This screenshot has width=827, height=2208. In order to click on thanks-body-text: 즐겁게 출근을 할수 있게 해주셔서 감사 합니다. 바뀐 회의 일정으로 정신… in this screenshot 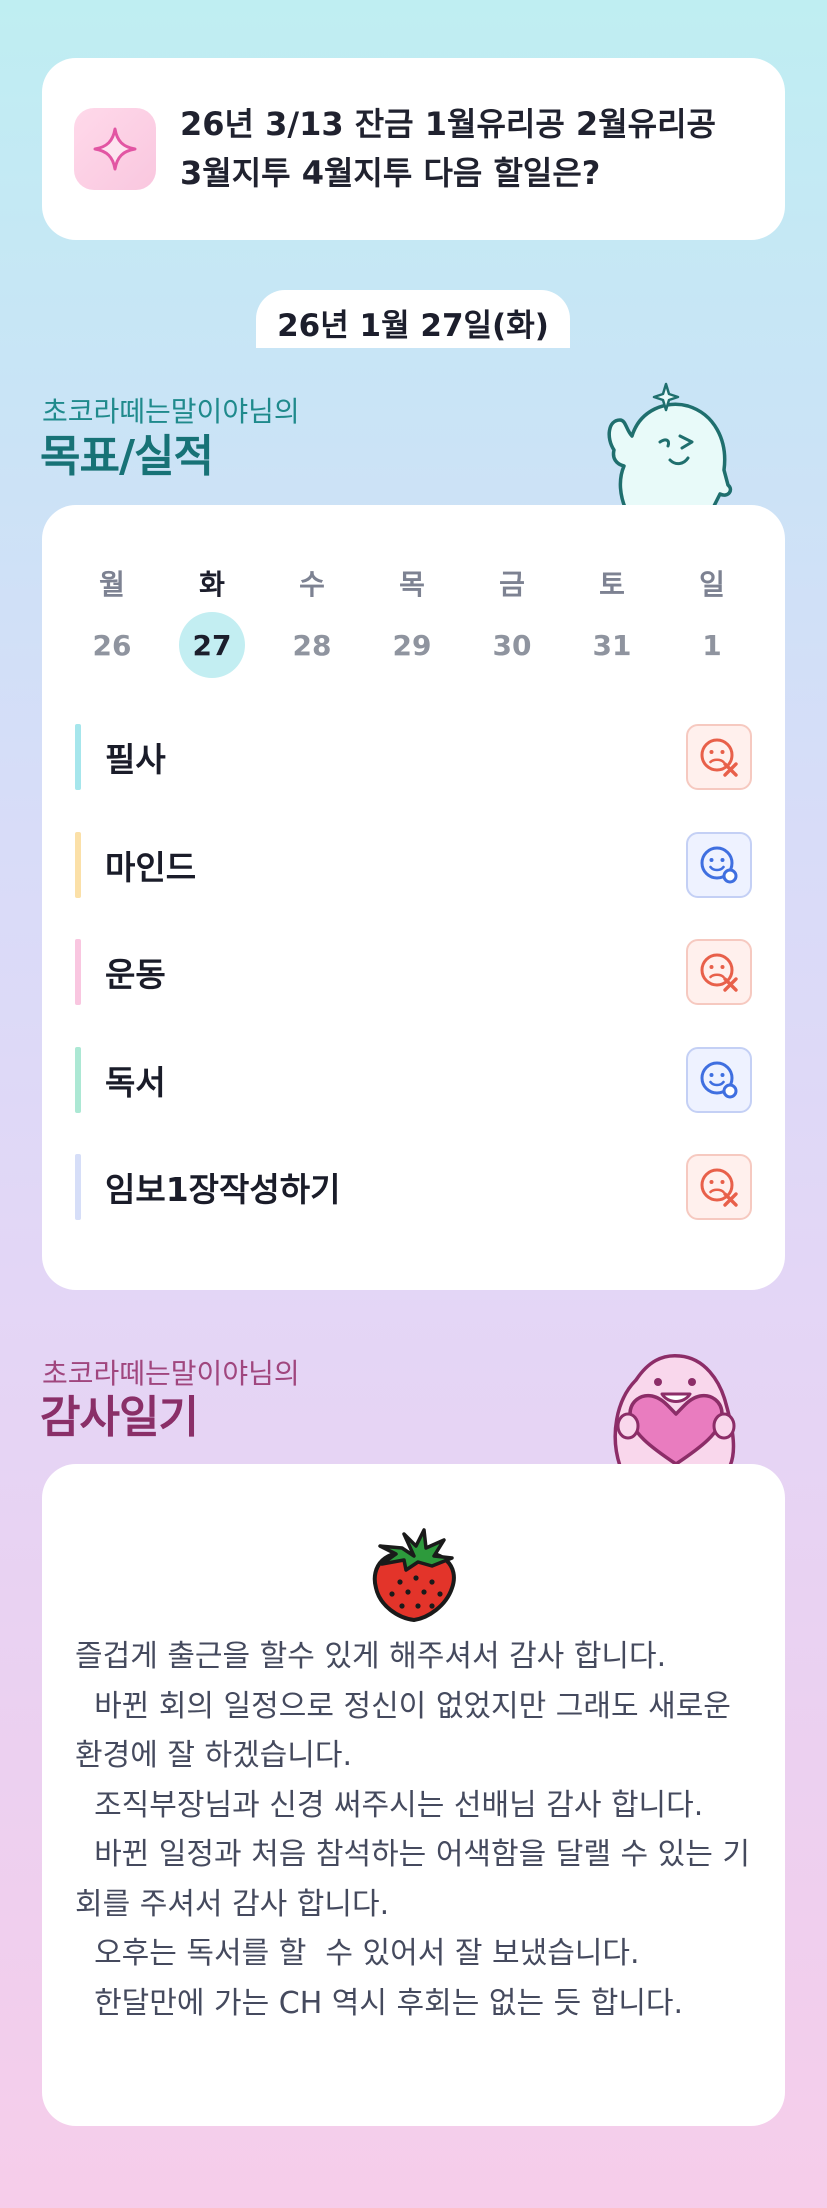, I will do `click(412, 1830)`.